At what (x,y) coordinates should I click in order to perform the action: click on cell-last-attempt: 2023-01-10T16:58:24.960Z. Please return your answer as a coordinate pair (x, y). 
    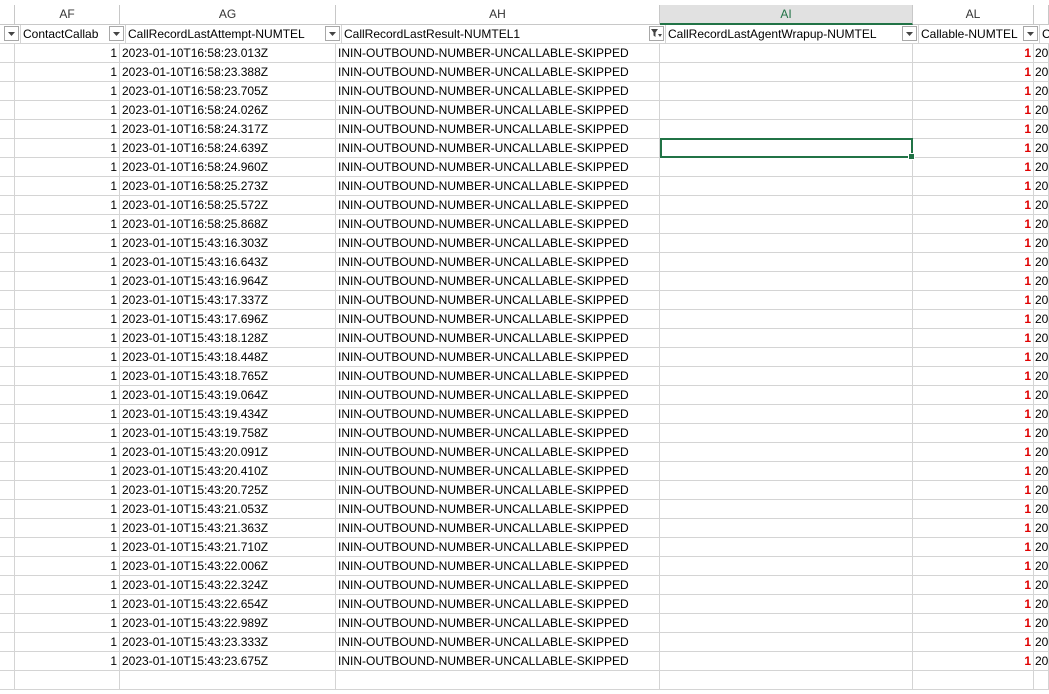
    Looking at the image, I should click on (228, 167).